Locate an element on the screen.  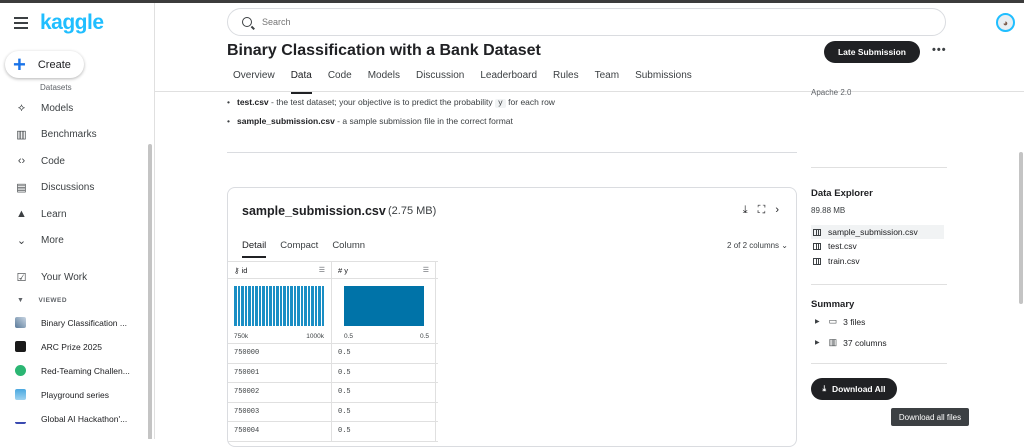
table-row: 750003 0.5 is located at coordinates (333, 412).